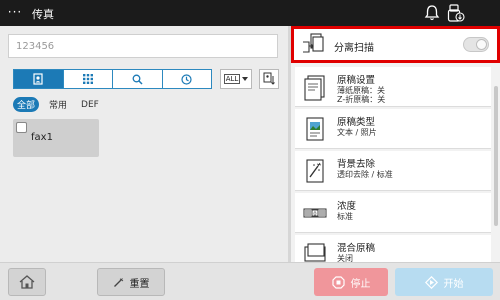 The image size is (500, 300). Describe the element at coordinates (315, 129) in the screenshot. I see `original-type-icon` at that location.